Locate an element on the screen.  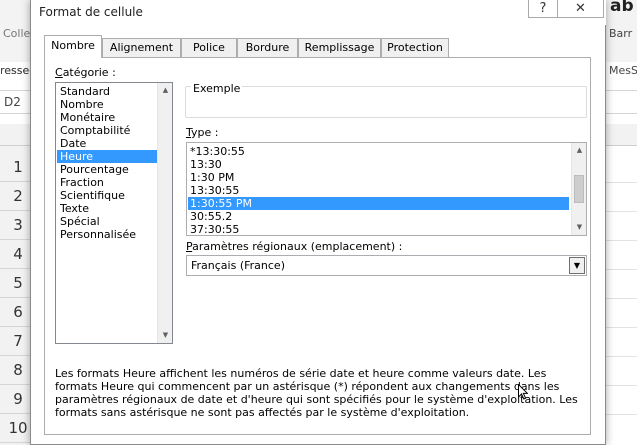
help-icon: ? is located at coordinates (543, 8).